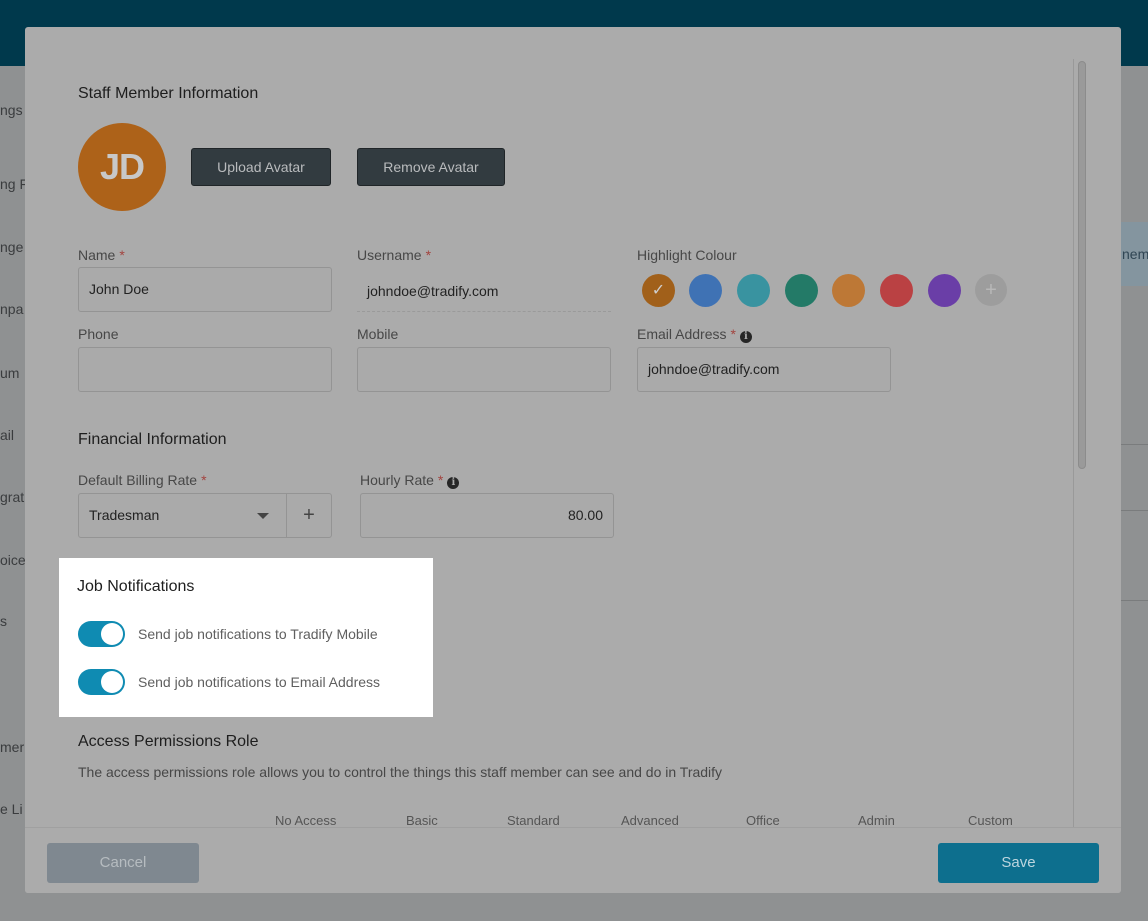 Image resolution: width=1148 pixels, height=921 pixels. I want to click on background-nav-item: npa, so click(12, 309).